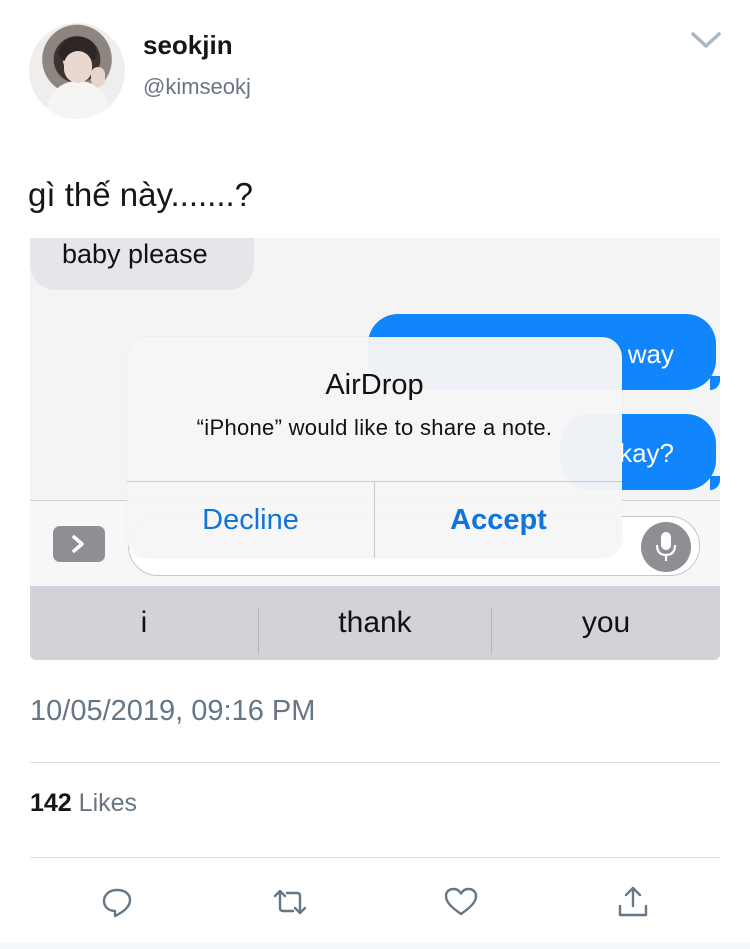 Image resolution: width=750 pixels, height=949 pixels. What do you see at coordinates (172, 711) in the screenshot?
I see `tweet-timestamp: 10/05/2019, 09:16 PM` at bounding box center [172, 711].